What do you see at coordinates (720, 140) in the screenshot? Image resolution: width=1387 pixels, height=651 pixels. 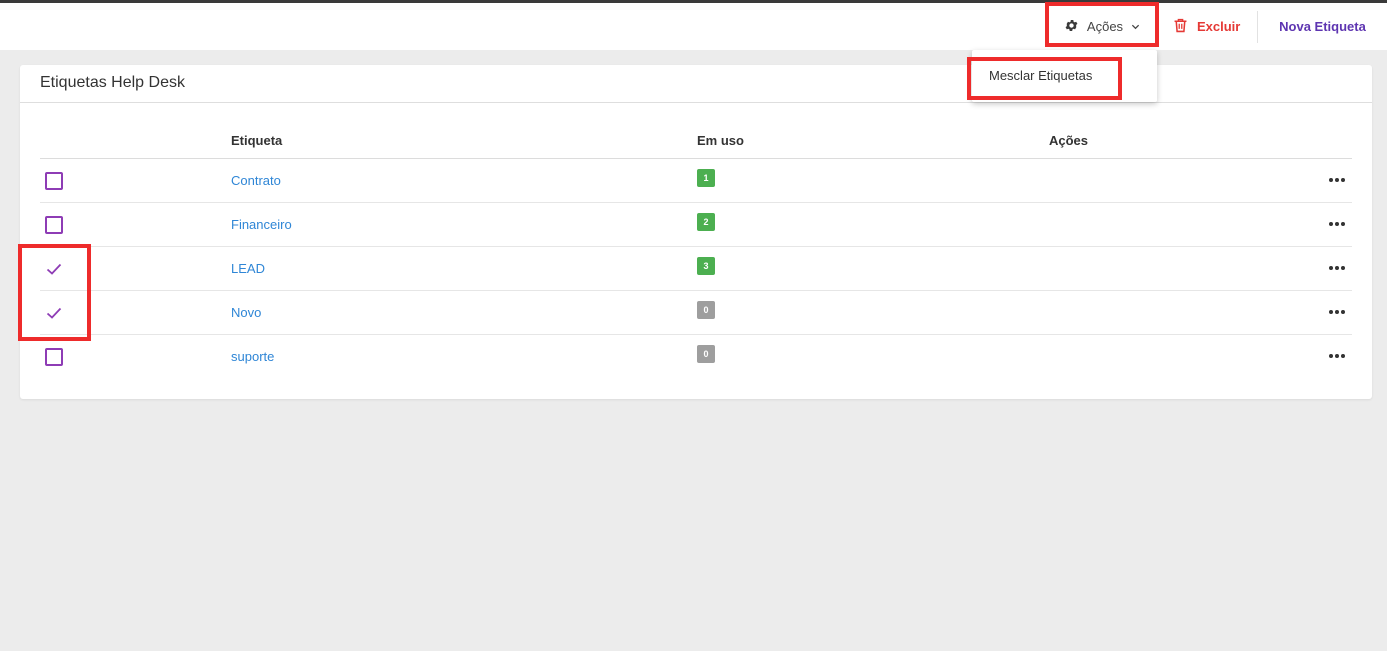 I see `column-header-in-use: Em uso` at bounding box center [720, 140].